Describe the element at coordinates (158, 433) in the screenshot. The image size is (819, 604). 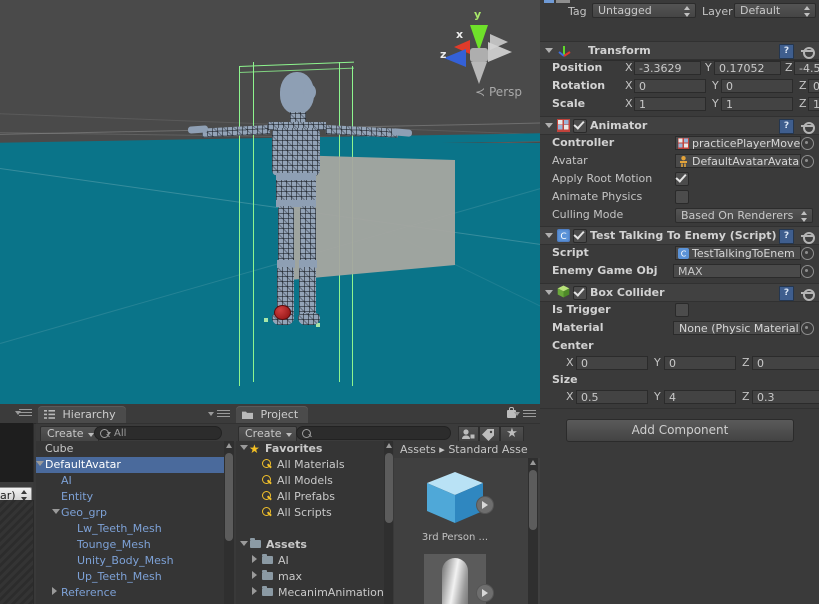
I see `hierarchy-search-input: All` at that location.